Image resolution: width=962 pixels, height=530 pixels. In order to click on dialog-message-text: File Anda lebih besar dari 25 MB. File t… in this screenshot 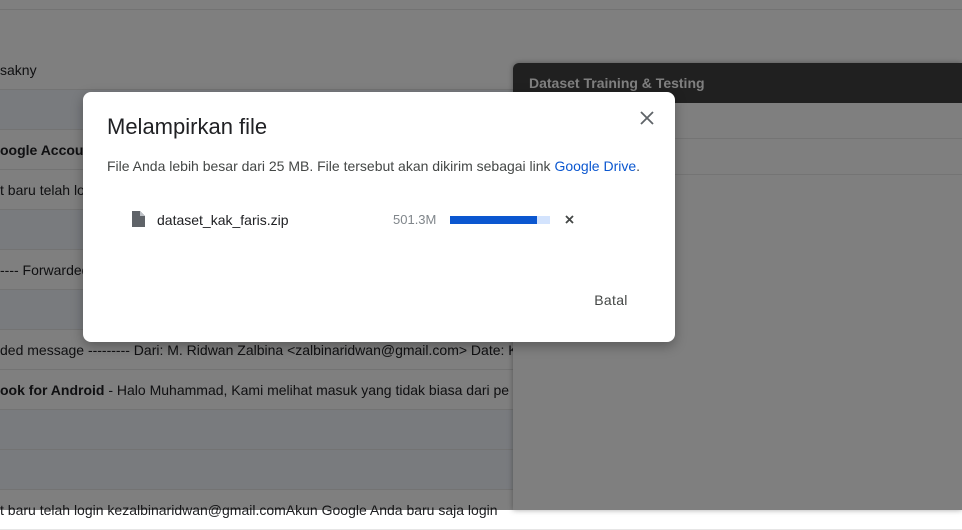, I will do `click(331, 166)`.